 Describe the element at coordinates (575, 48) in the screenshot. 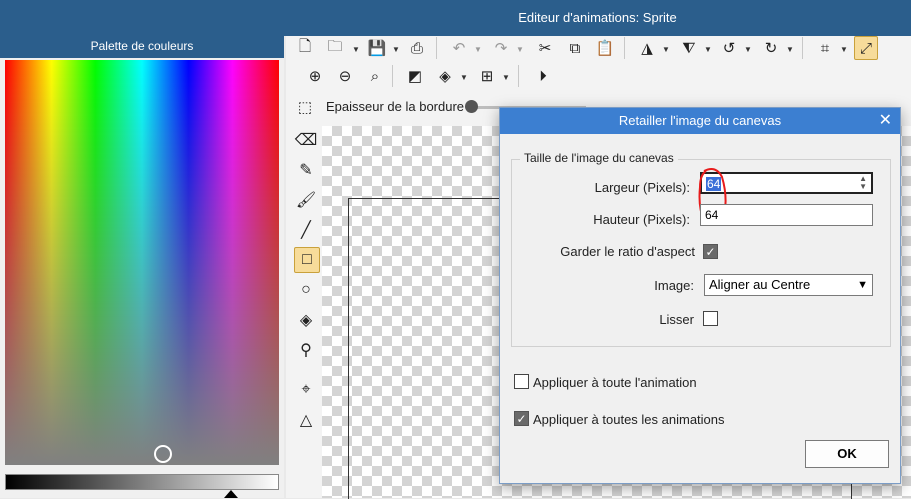

I see `copy-icon: ⧉` at that location.